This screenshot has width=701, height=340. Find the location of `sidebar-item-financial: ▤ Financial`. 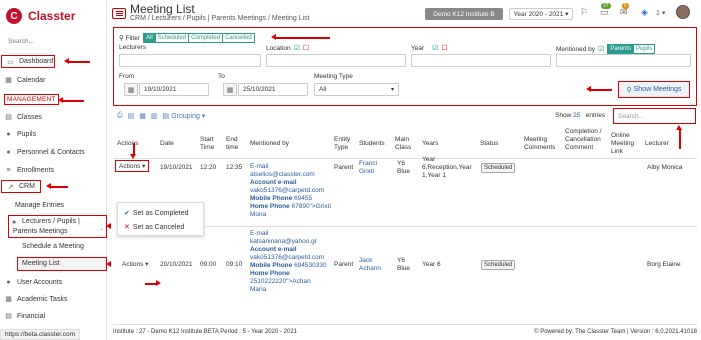

sidebar-item-financial: ▤ Financial is located at coordinates (53, 316).